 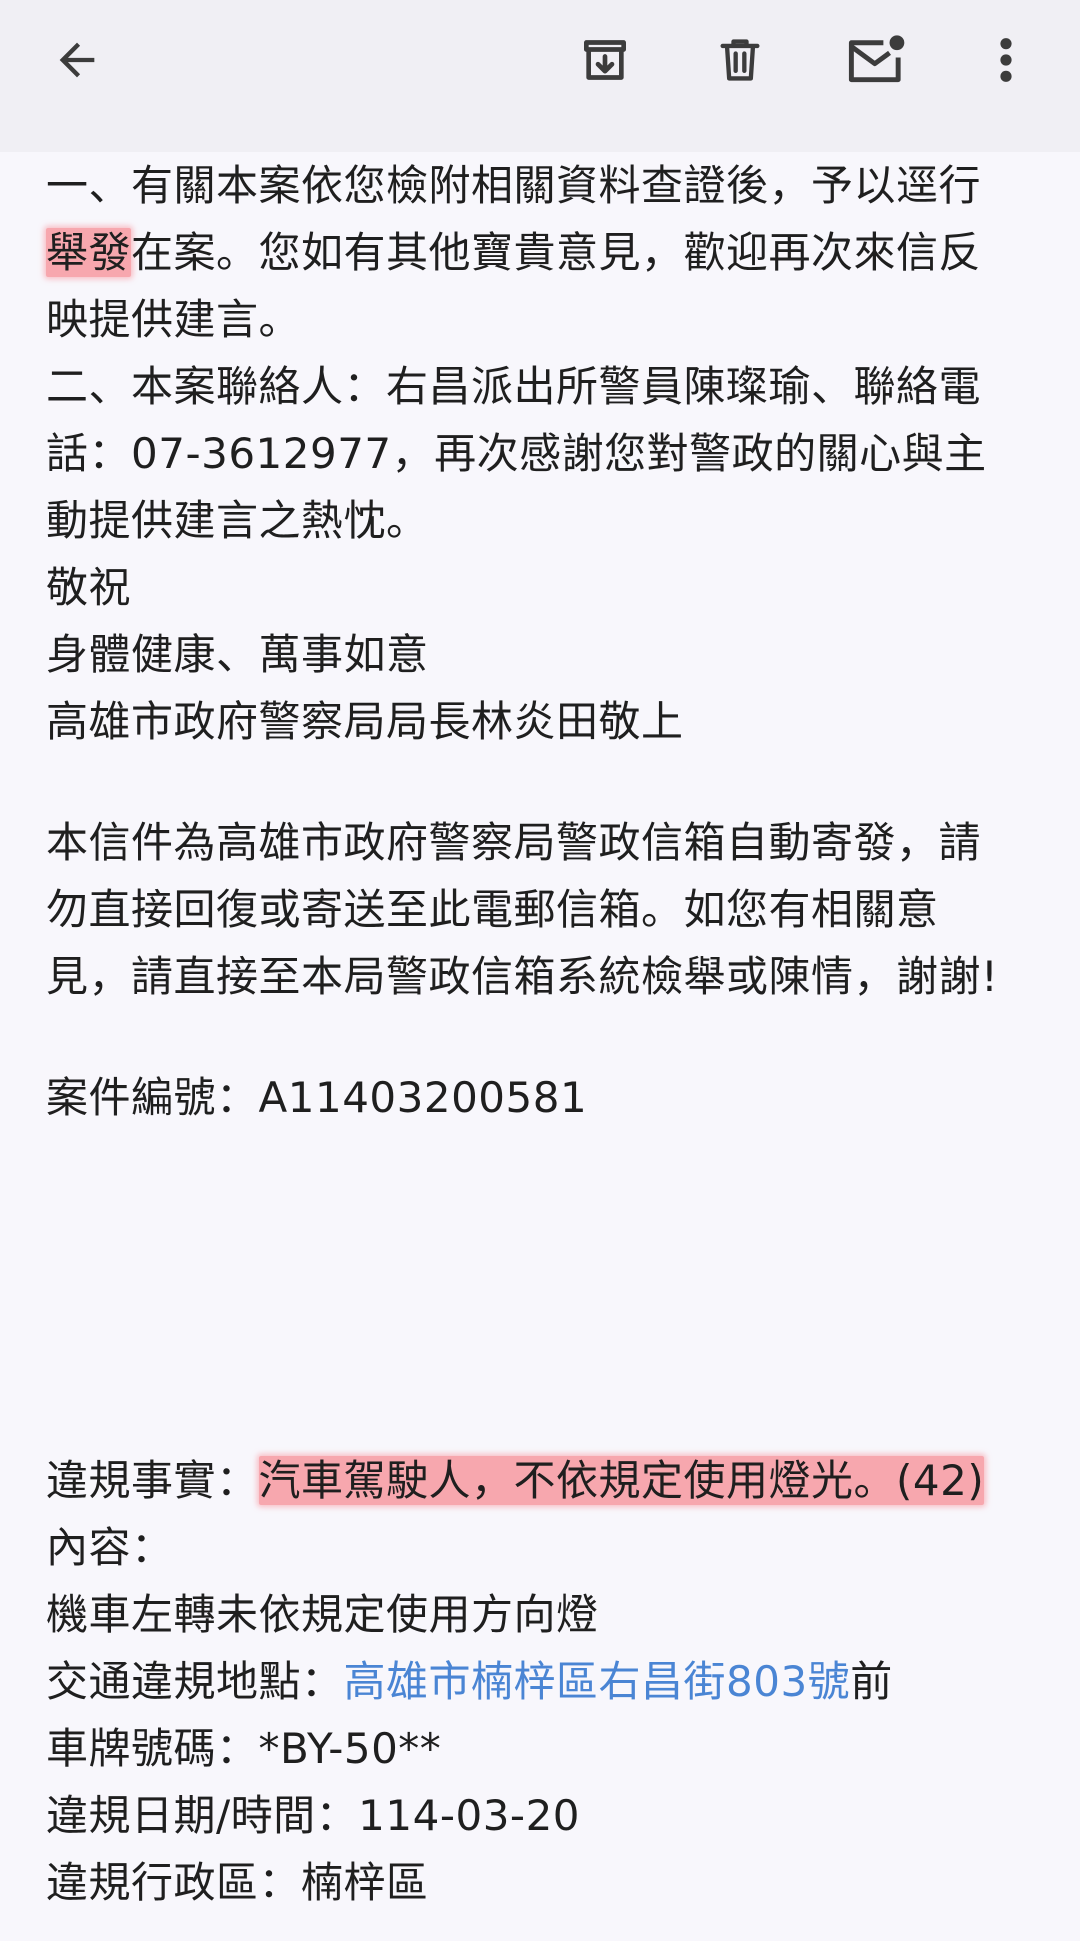 I want to click on reply-paragraph-2-line-3: 動提供建言之熱忱。, so click(x=237, y=520).